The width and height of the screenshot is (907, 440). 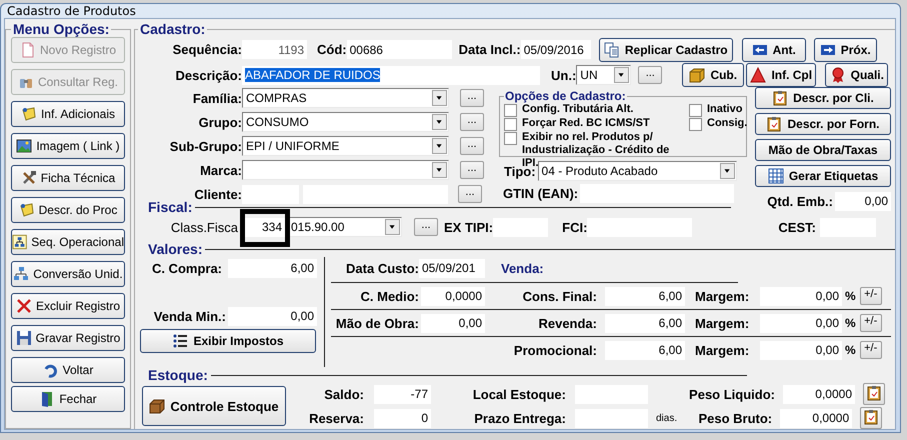 What do you see at coordinates (376, 323) in the screenshot?
I see `field-label: Mão de Obra:` at bounding box center [376, 323].